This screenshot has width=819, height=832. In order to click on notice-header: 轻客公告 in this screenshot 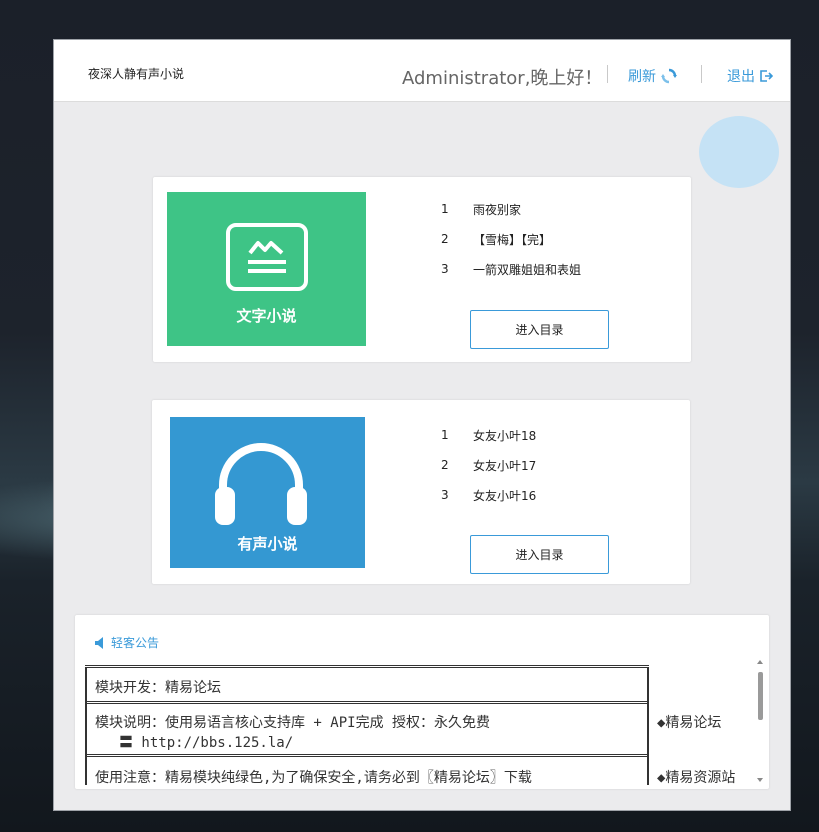, I will do `click(127, 642)`.